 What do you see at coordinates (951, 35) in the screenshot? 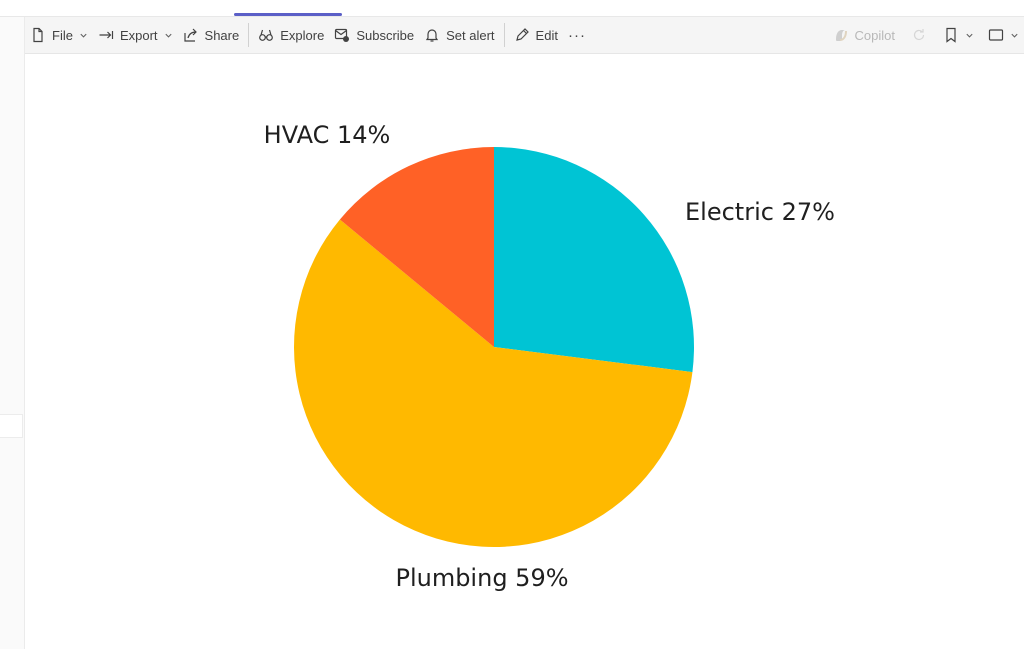
I see `bookmark-icon` at bounding box center [951, 35].